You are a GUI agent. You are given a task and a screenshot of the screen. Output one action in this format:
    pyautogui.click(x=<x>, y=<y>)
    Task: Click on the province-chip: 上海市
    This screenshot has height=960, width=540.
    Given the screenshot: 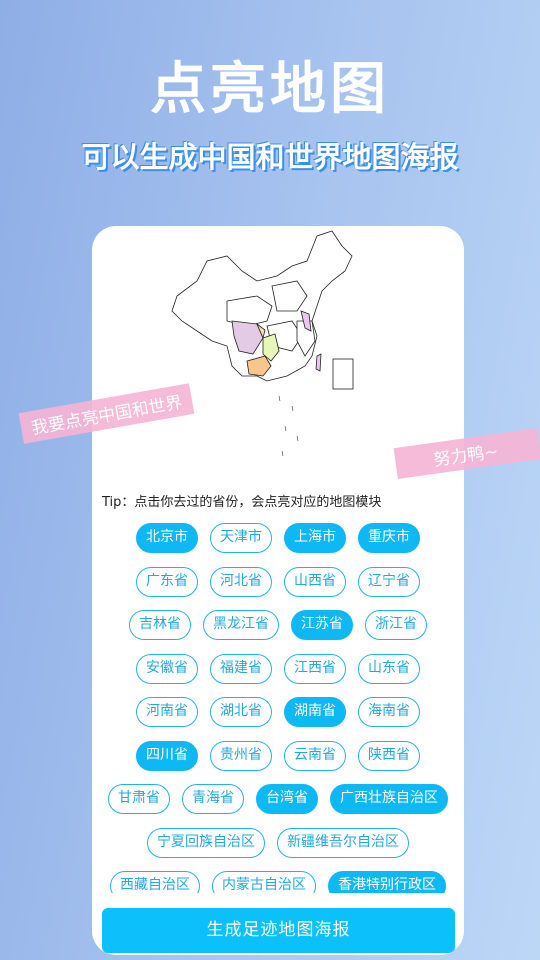 What is the action you would take?
    pyautogui.click(x=315, y=538)
    